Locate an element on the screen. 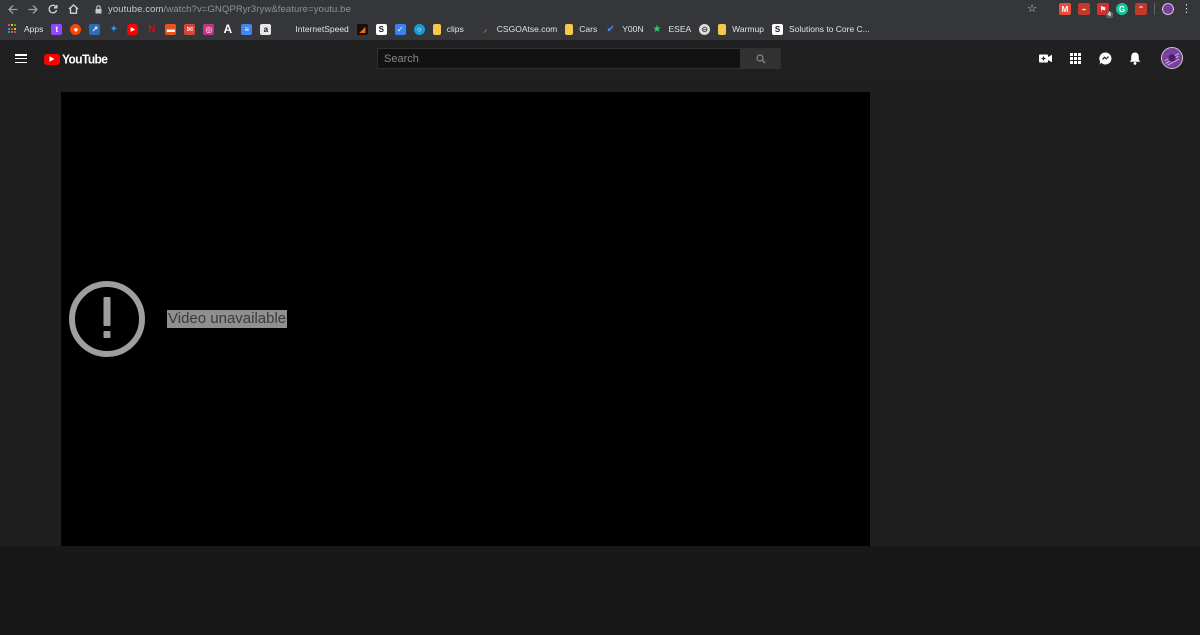 The image size is (1200, 635). below-player-area is located at coordinates (600, 590).